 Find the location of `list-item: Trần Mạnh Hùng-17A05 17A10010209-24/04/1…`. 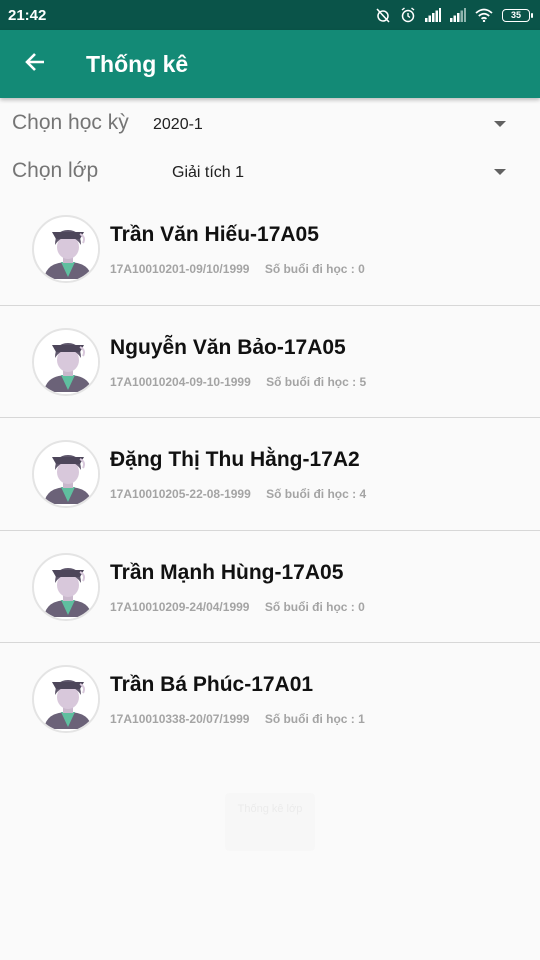

list-item: Trần Mạnh Hùng-17A05 17A10010209-24/04/1… is located at coordinates (270, 587).